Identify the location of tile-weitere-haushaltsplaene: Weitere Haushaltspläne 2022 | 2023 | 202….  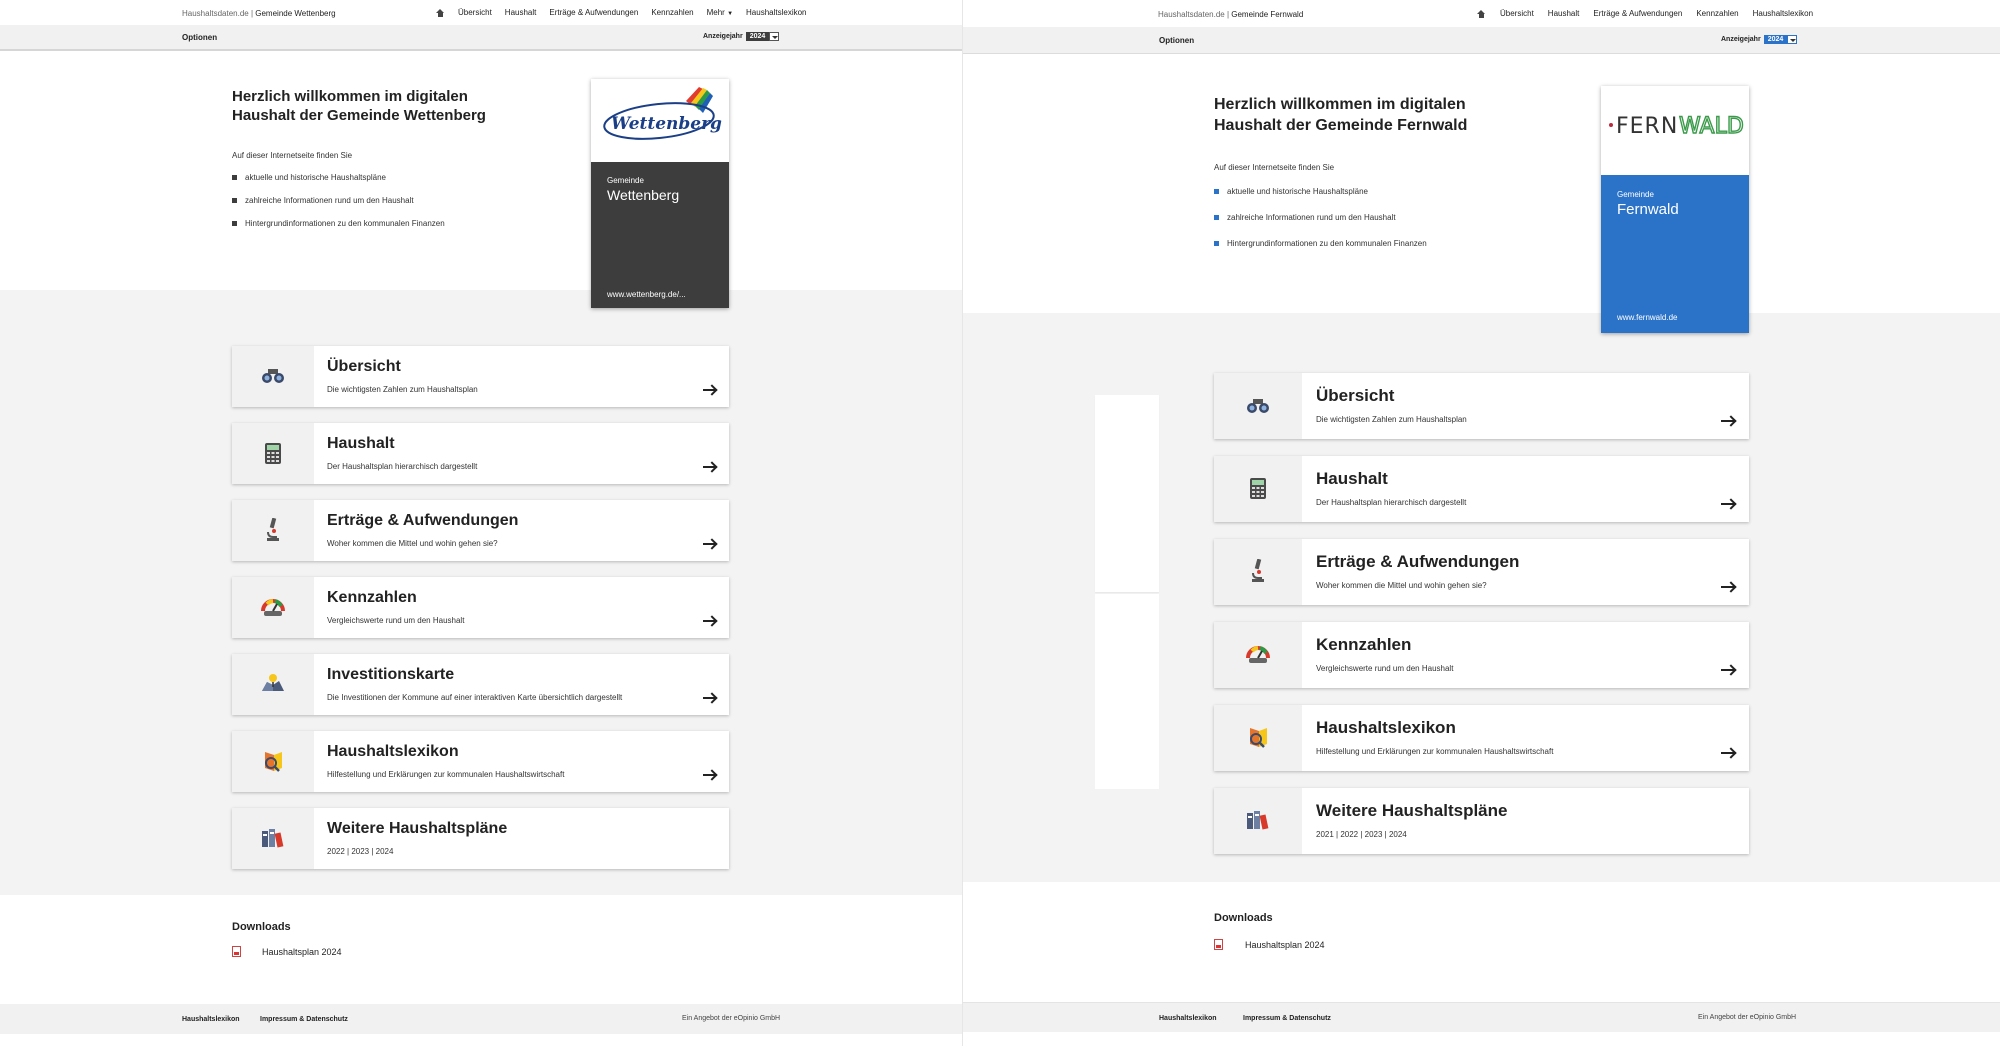
(480, 838).